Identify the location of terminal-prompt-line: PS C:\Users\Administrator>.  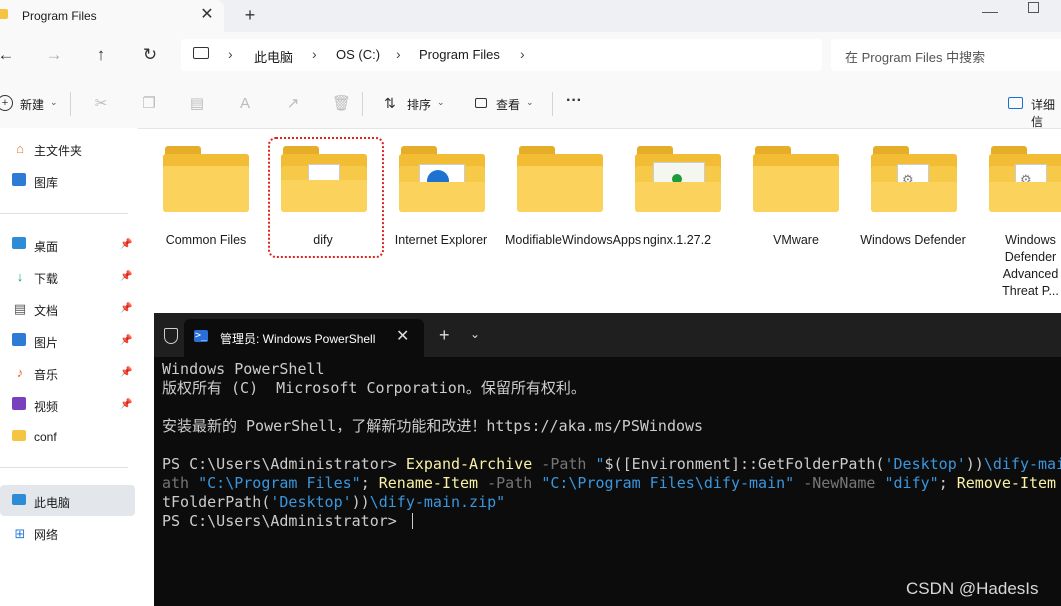
(287, 521).